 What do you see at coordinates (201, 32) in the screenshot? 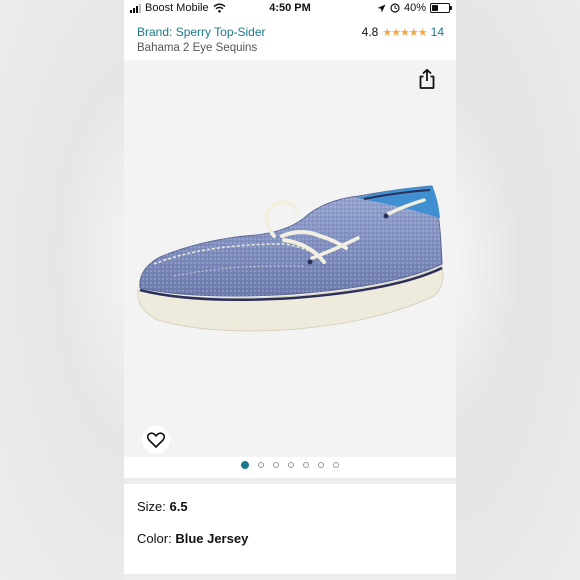
I see `brand-link: Brand: Sperry Top-Sider` at bounding box center [201, 32].